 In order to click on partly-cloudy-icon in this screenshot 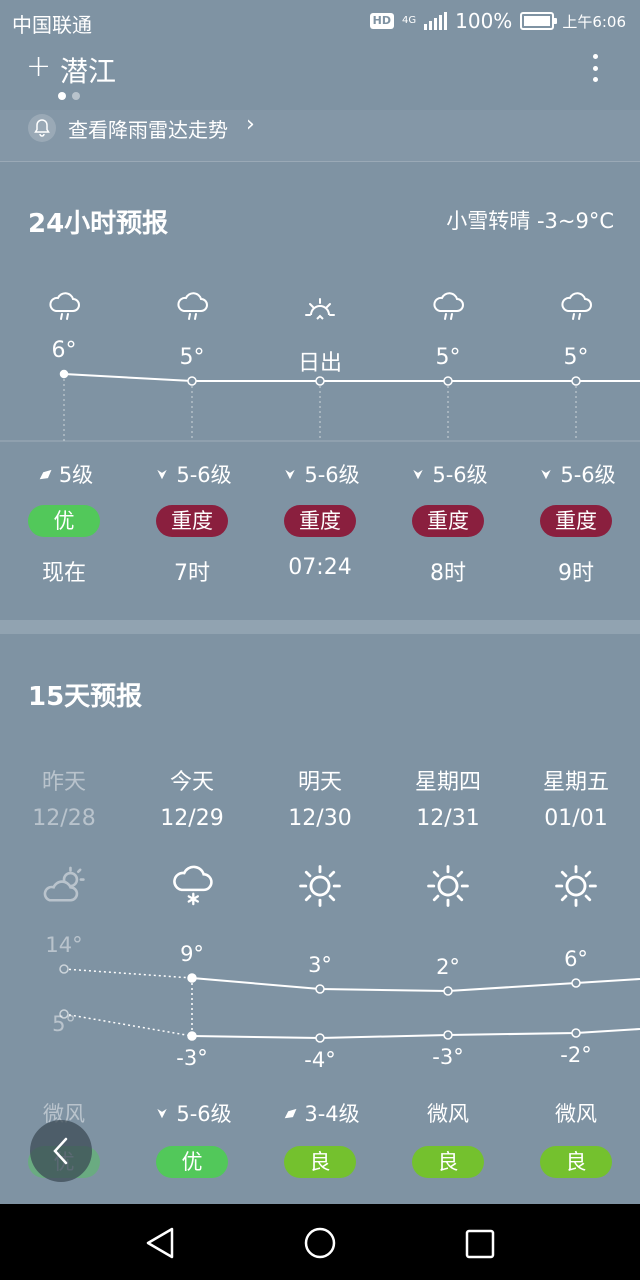, I will do `click(64, 888)`.